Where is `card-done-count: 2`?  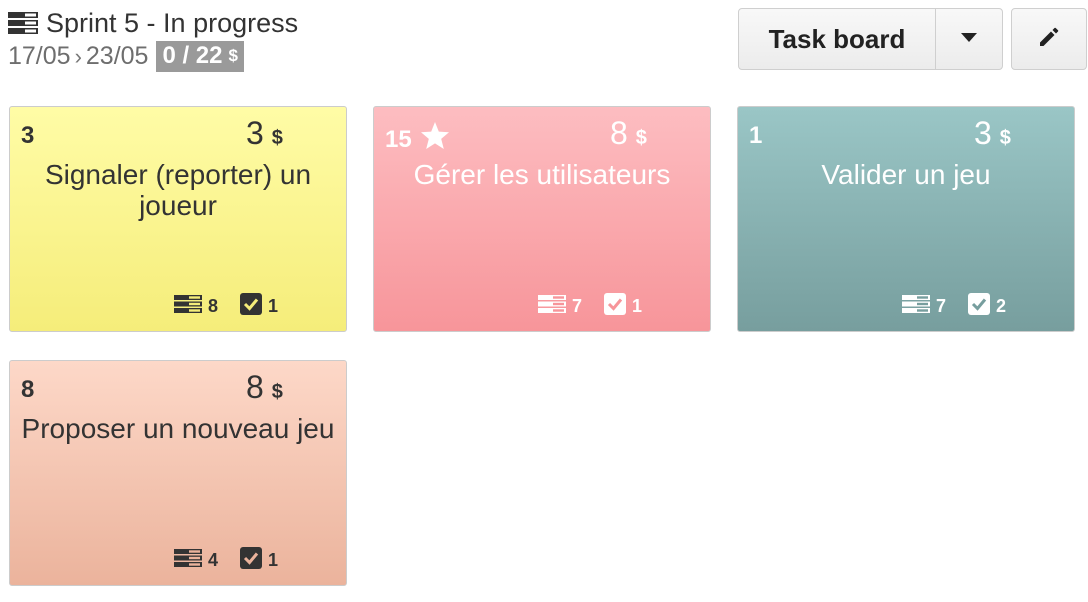 card-done-count: 2 is located at coordinates (1001, 306).